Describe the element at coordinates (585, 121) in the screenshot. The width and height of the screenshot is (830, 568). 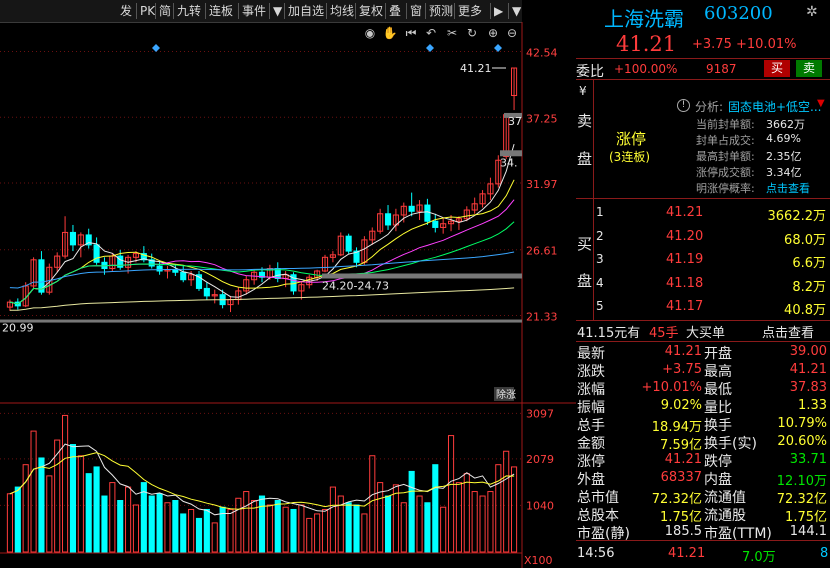
I see `sell-side-label-1: 卖` at that location.